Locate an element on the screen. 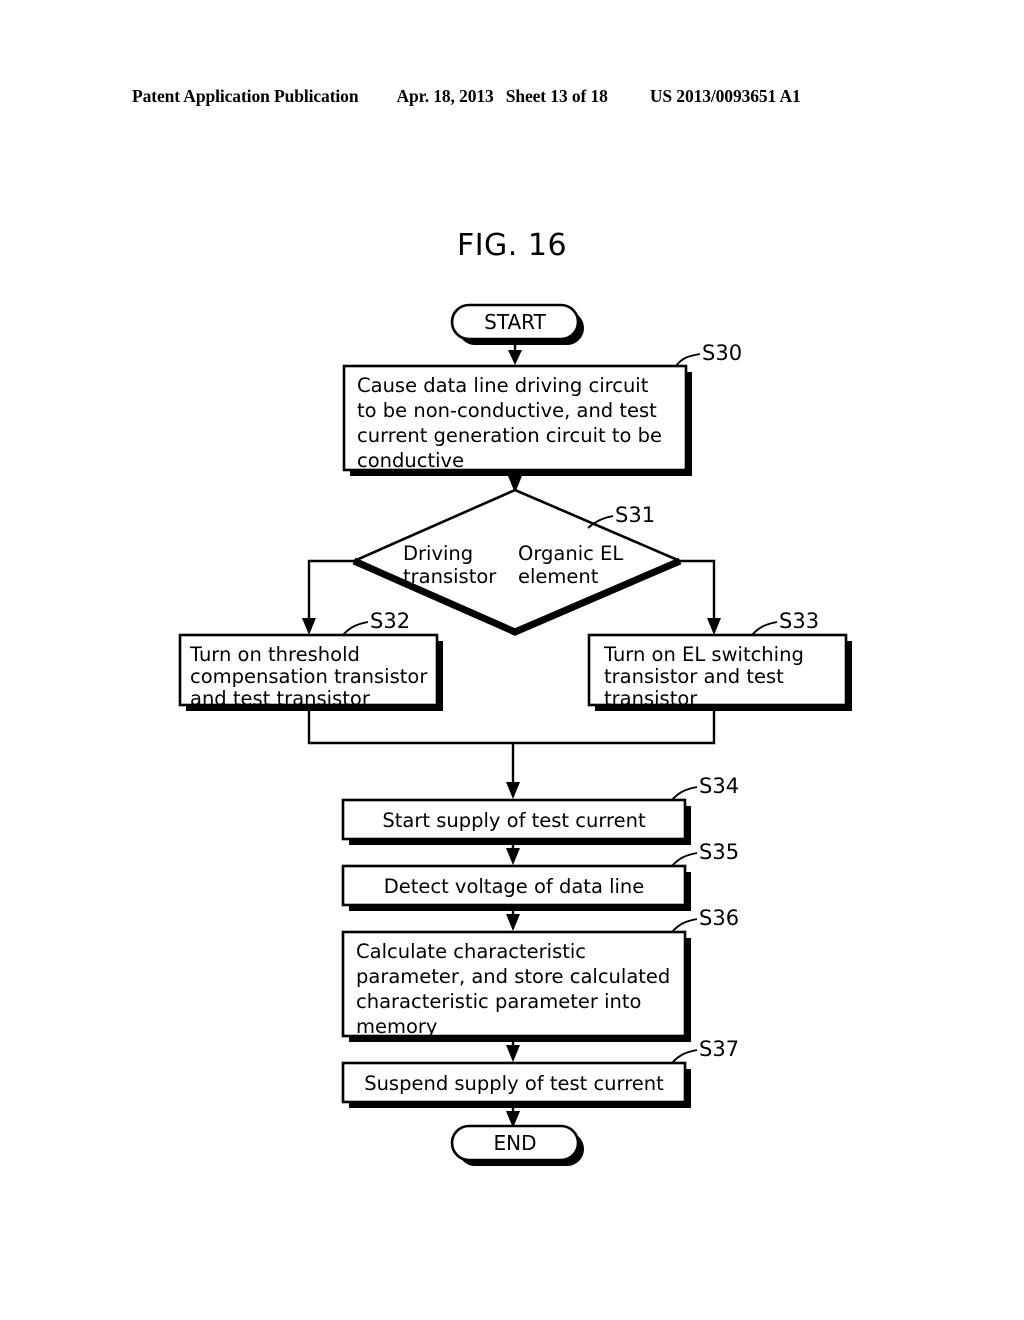  figure-title: FIG. 16 is located at coordinates (512, 245).